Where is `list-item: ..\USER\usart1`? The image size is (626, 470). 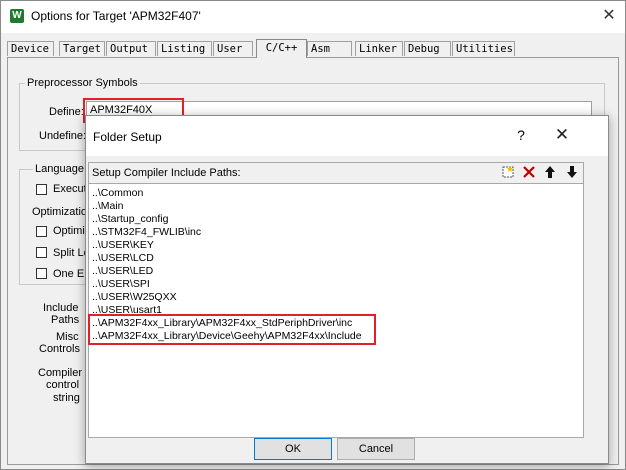
list-item: ..\USER\usart1 is located at coordinates (127, 310).